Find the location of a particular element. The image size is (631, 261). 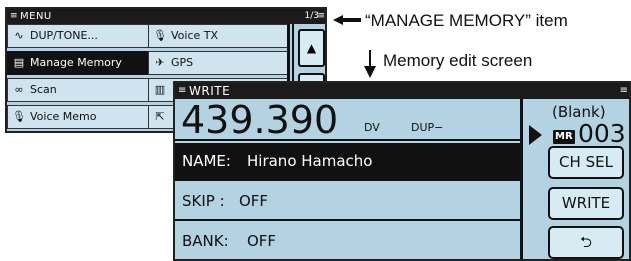

annotation-manage-memory: “MANAGE MEMORY” item is located at coordinates (466, 20).